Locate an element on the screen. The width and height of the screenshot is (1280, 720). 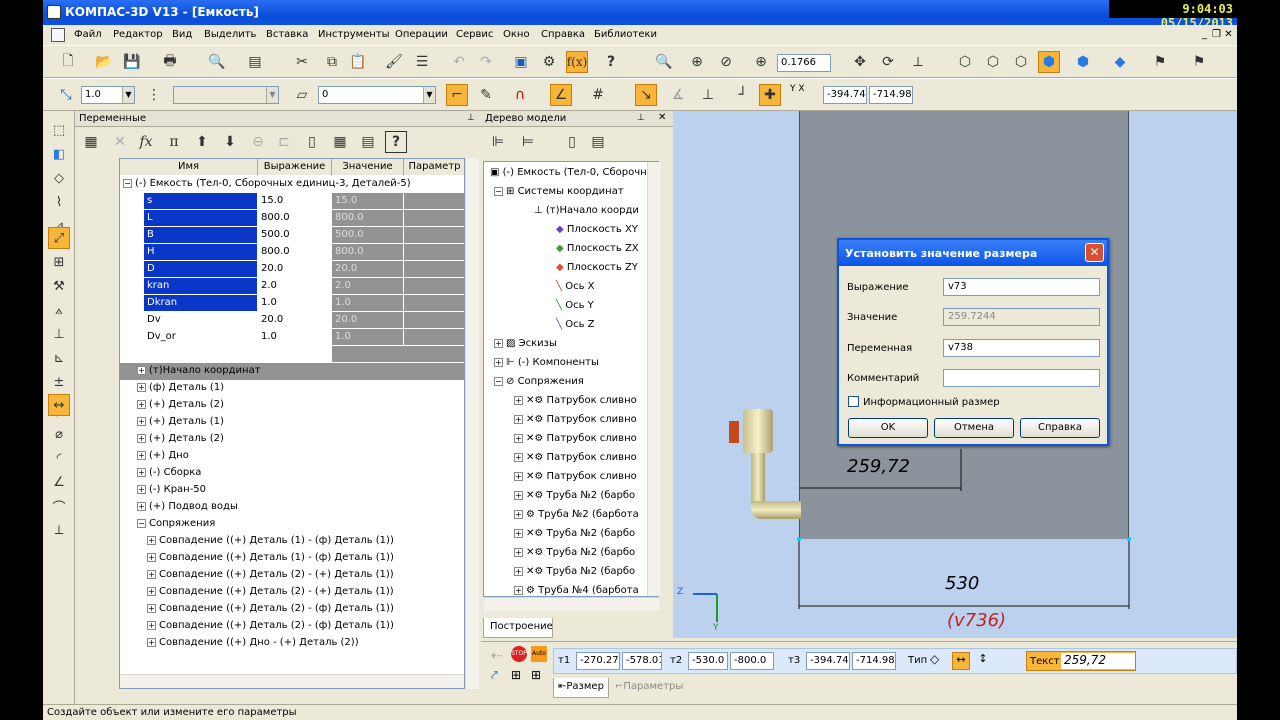
menu-select: Выделить is located at coordinates (230, 34).